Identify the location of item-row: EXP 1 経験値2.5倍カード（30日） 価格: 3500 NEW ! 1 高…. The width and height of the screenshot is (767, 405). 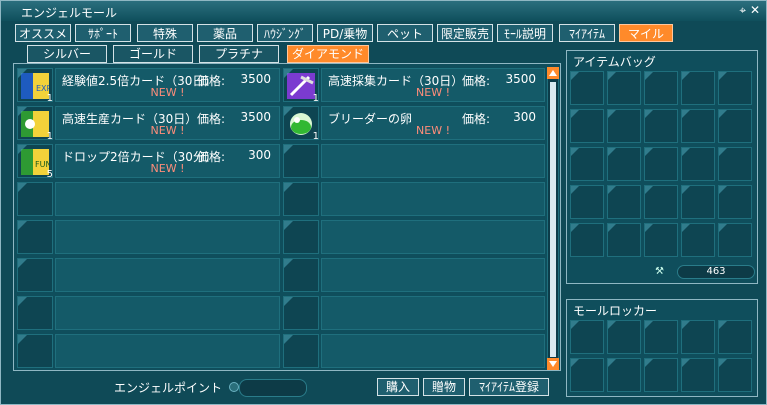
(288, 86).